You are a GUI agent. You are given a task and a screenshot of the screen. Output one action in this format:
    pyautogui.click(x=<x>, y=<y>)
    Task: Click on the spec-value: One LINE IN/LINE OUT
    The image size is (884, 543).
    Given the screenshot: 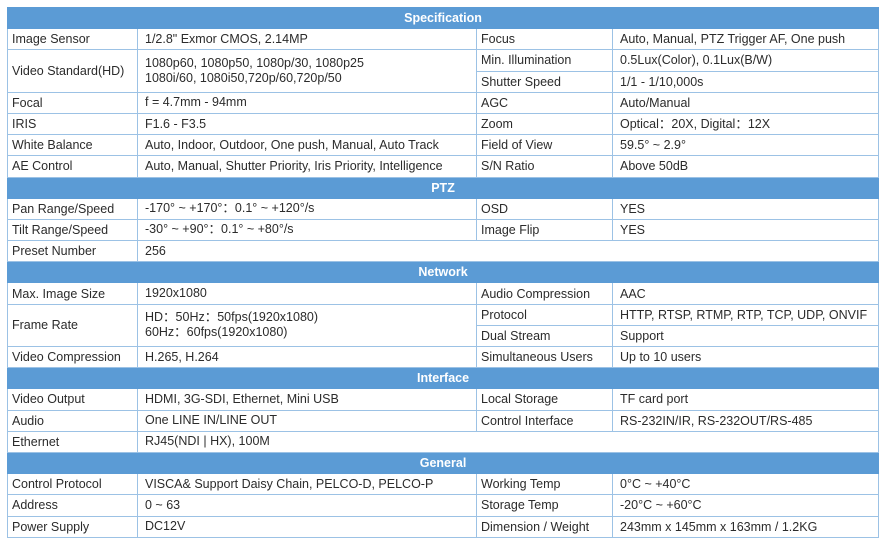 What is the action you would take?
    pyautogui.click(x=307, y=420)
    